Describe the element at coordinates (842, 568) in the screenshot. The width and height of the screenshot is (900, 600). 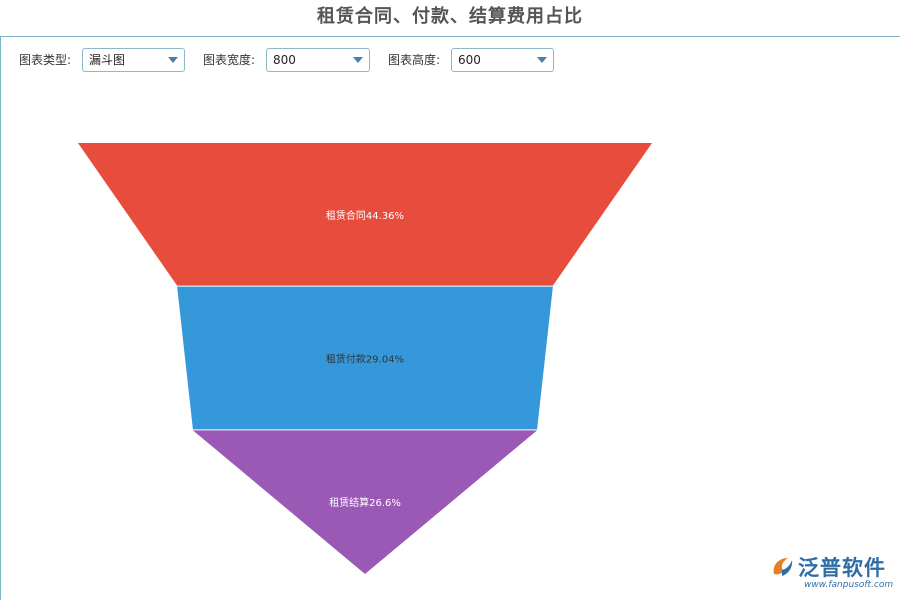
I see `brand-name: 泛普软件` at that location.